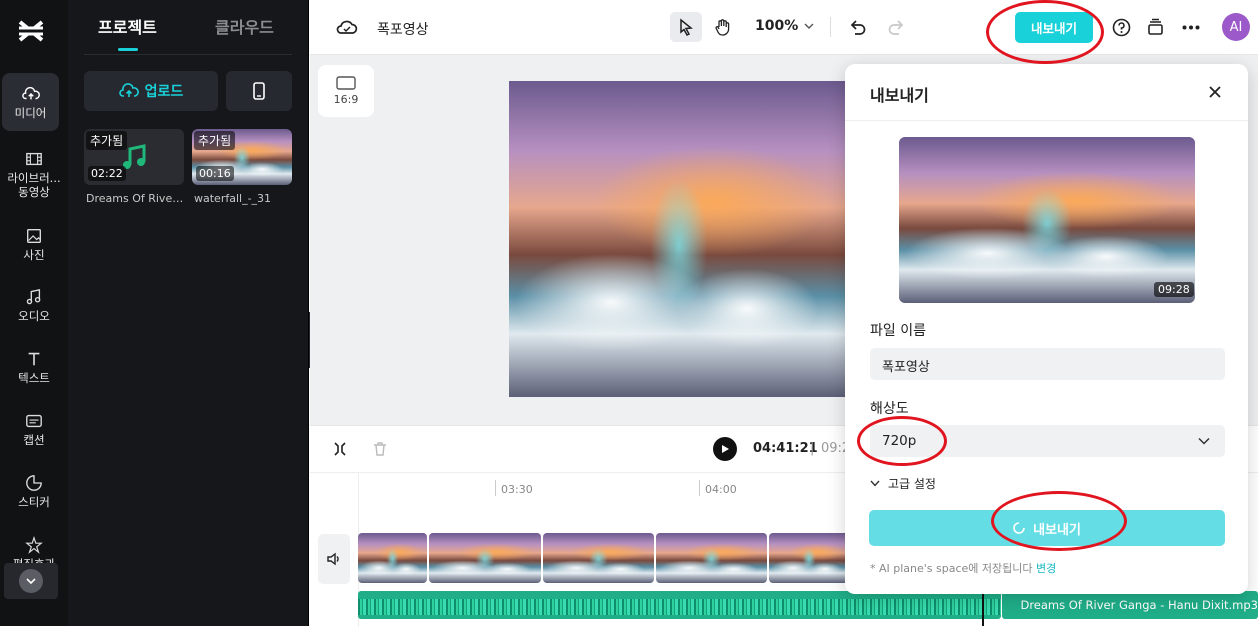 The height and width of the screenshot is (627, 1258). I want to click on top-bar: 폭포영상 100% 내보내기 AI, so click(784, 27).